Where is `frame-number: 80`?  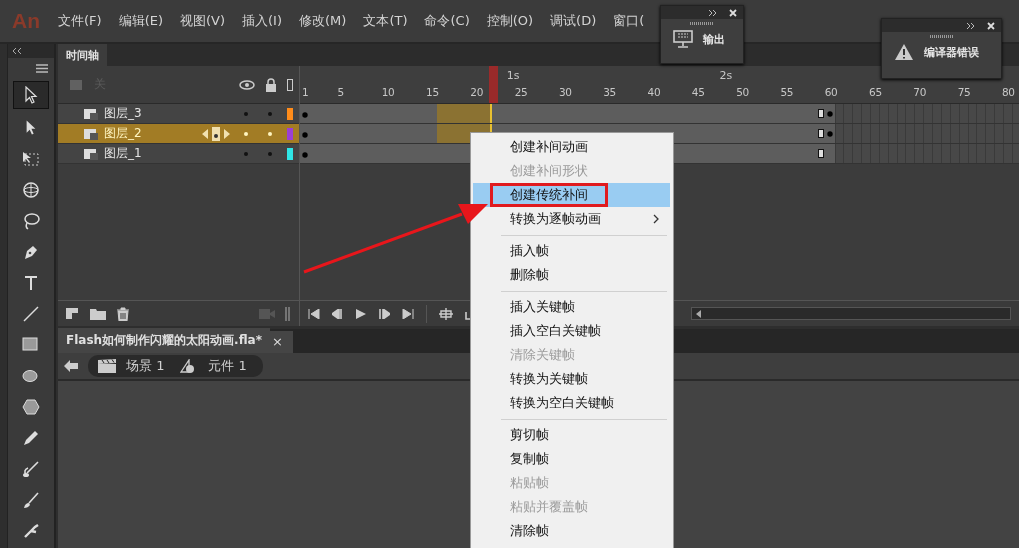 frame-number: 80 is located at coordinates (1008, 92).